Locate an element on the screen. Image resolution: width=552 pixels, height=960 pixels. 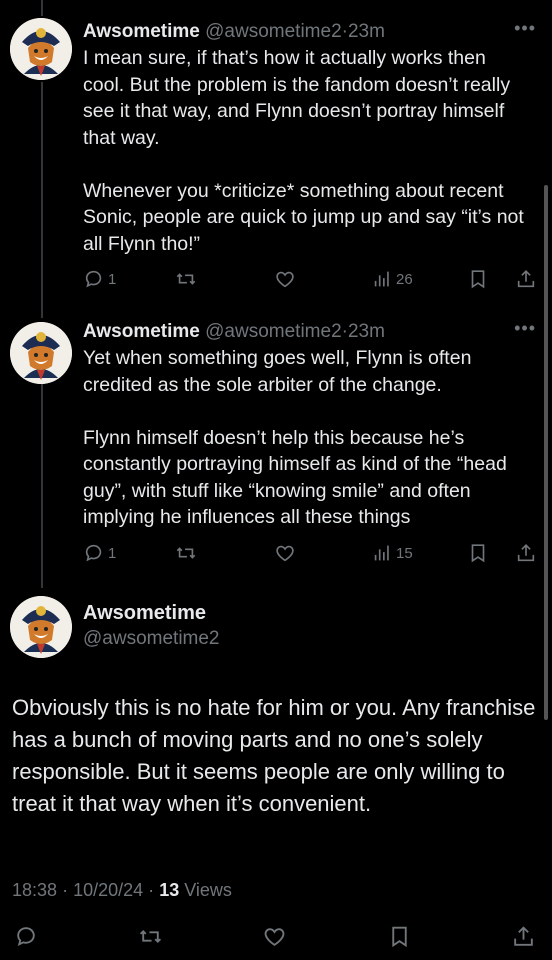
scrollbar is located at coordinates (546, 452).